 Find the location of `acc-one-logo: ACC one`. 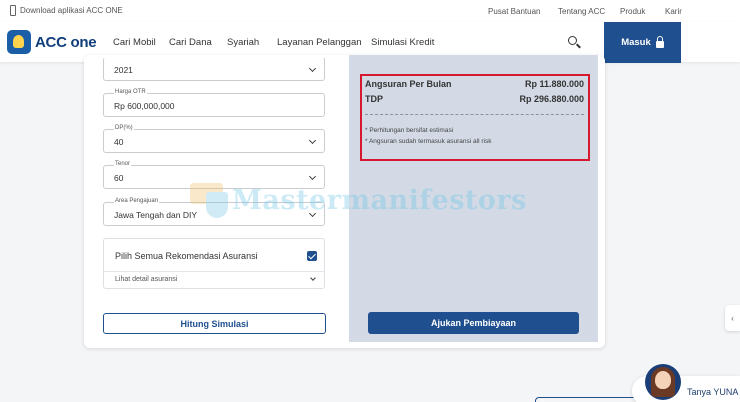

acc-one-logo: ACC one is located at coordinates (52, 42).